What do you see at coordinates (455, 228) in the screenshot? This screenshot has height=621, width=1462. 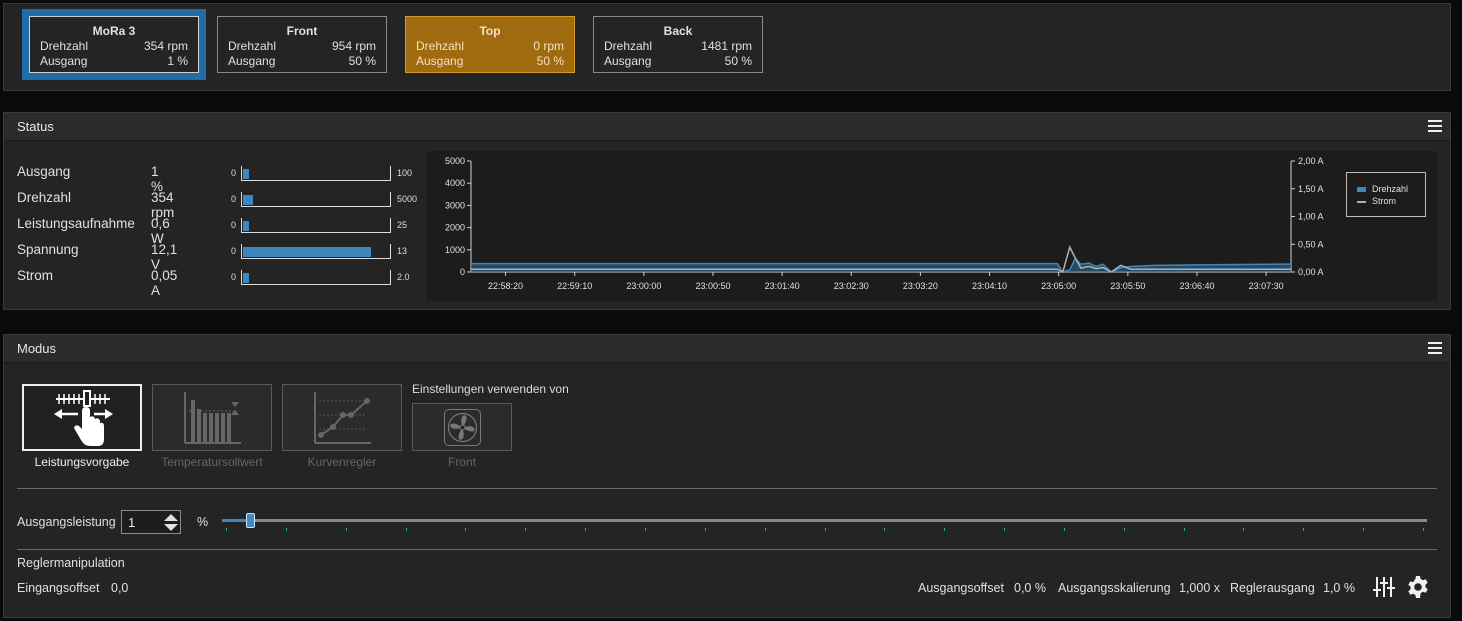 I see `y-left-tick-label: 2000` at bounding box center [455, 228].